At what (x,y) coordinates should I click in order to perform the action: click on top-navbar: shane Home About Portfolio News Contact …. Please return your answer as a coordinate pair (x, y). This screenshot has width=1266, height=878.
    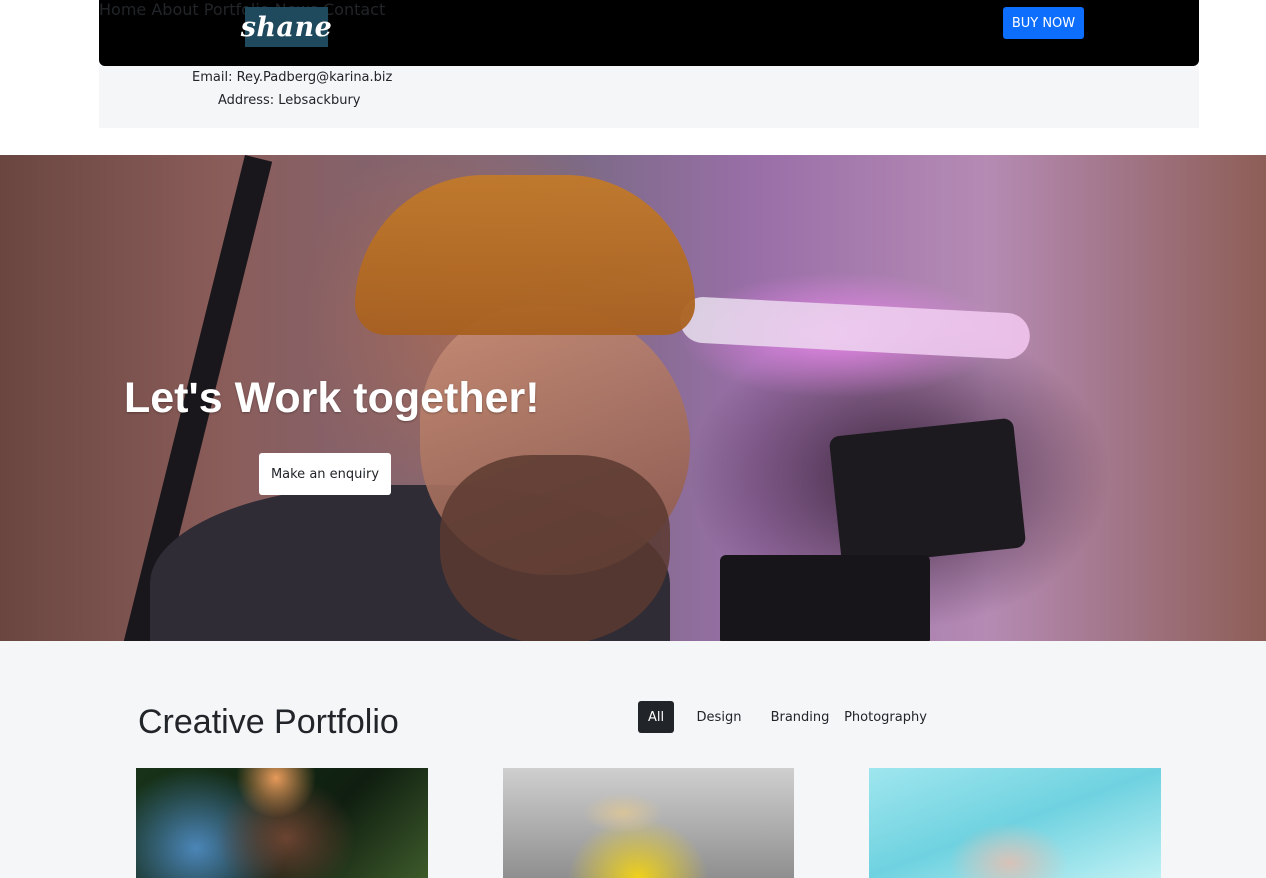
    Looking at the image, I should click on (649, 33).